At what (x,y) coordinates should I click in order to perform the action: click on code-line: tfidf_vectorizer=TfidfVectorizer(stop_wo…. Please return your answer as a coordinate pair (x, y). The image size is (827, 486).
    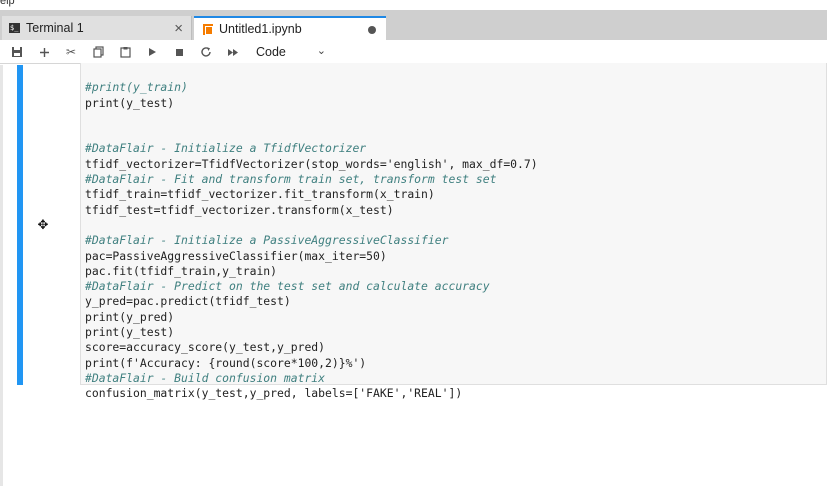
    Looking at the image, I should click on (311, 163).